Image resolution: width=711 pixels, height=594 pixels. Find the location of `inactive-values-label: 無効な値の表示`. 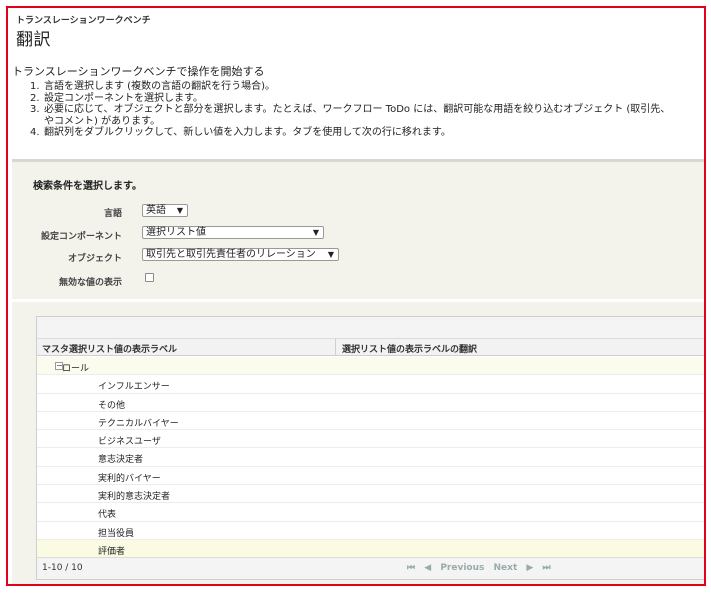

inactive-values-label: 無効な値の表示 is located at coordinates (90, 283).